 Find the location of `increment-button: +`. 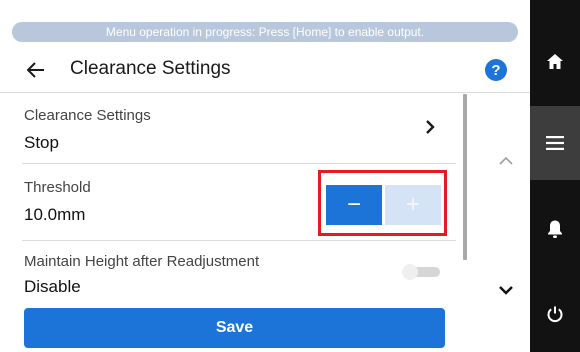

increment-button: + is located at coordinates (413, 205).